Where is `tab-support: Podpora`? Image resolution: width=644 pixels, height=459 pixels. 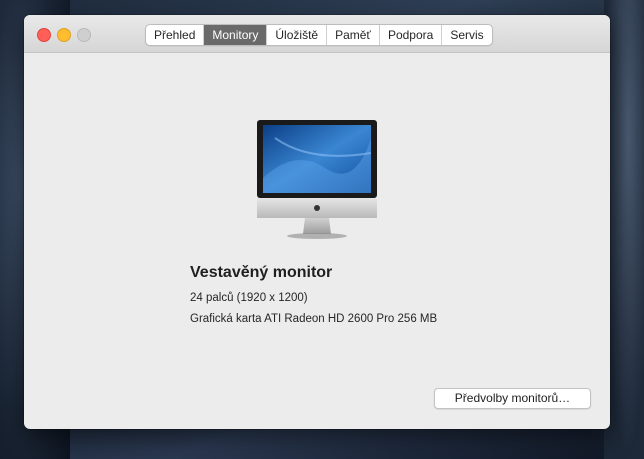
tab-support: Podpora is located at coordinates (411, 35).